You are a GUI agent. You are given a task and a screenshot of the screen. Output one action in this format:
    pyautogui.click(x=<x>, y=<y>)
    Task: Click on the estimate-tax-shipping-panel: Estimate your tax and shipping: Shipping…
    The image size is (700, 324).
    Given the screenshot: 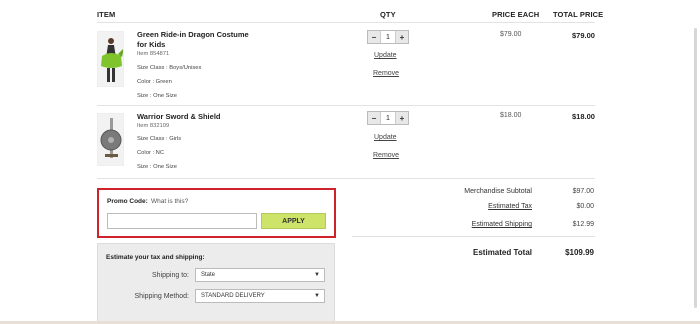 What is the action you would take?
    pyautogui.click(x=216, y=283)
    